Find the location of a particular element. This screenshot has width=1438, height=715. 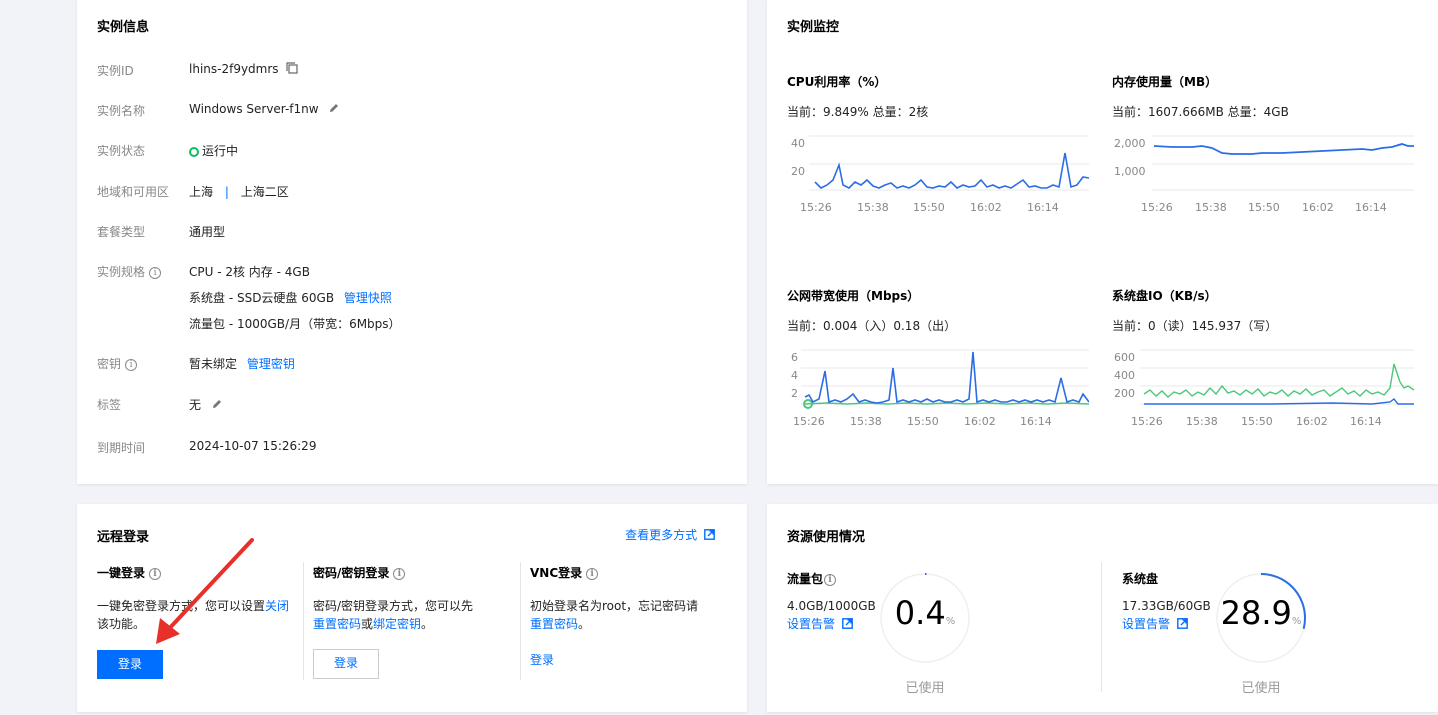

tag-value: 无 is located at coordinates (195, 405).